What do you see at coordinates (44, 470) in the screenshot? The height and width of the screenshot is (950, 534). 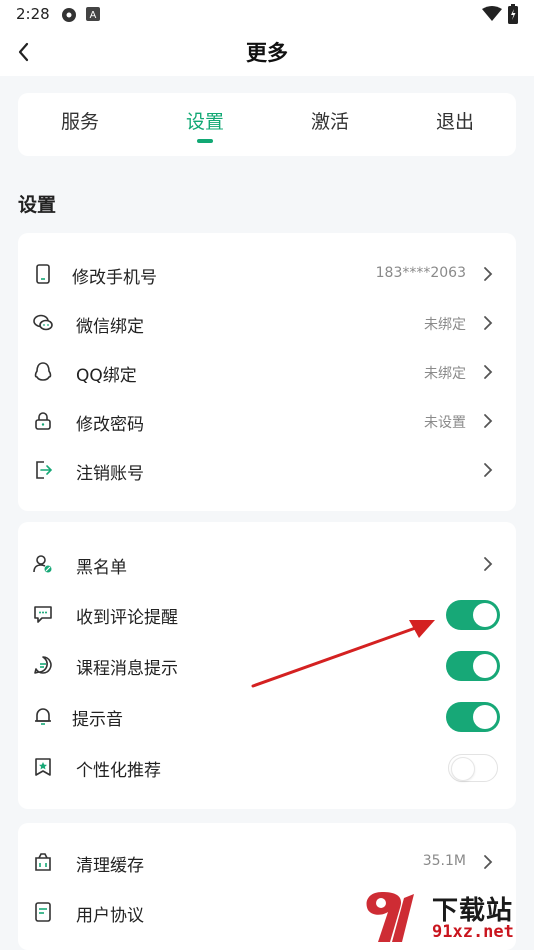 I see `logout-icon` at bounding box center [44, 470].